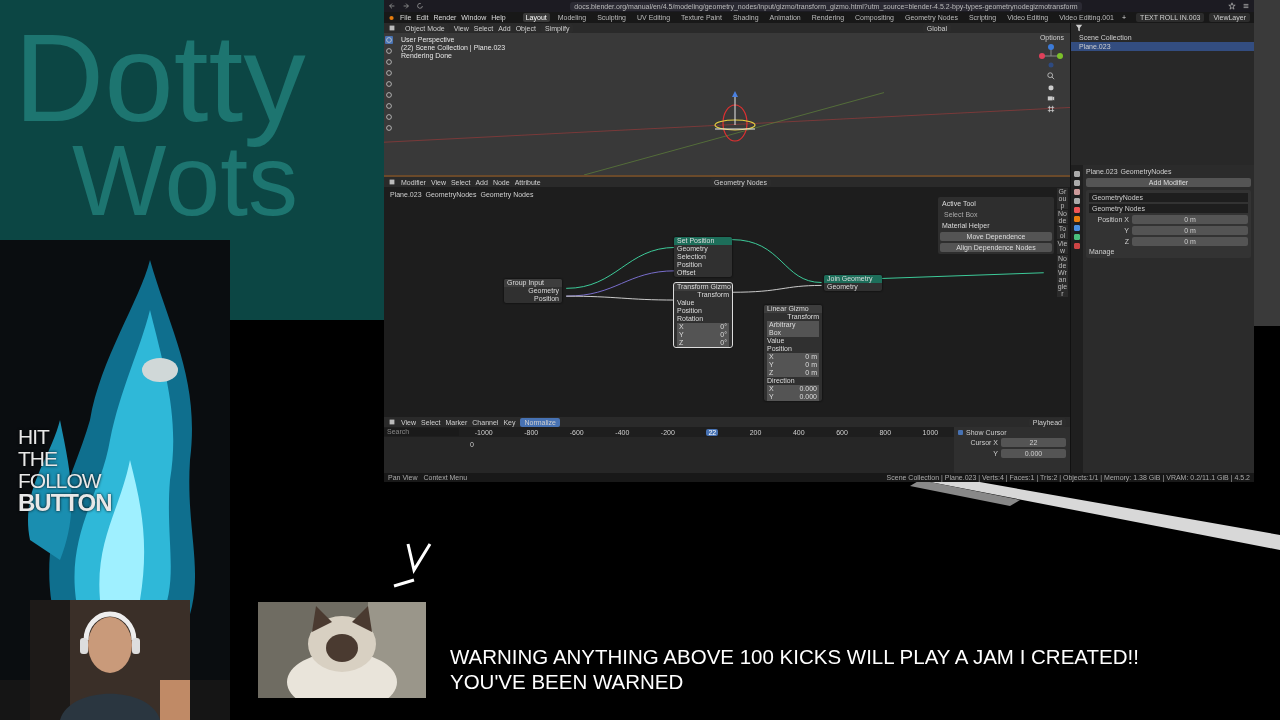  What do you see at coordinates (794, 656) in the screenshot?
I see `warning-text: WARNING ANYTHING ABOVE 100 KICKS WILL PLAY A JAM I CREATED!!` at bounding box center [794, 656].